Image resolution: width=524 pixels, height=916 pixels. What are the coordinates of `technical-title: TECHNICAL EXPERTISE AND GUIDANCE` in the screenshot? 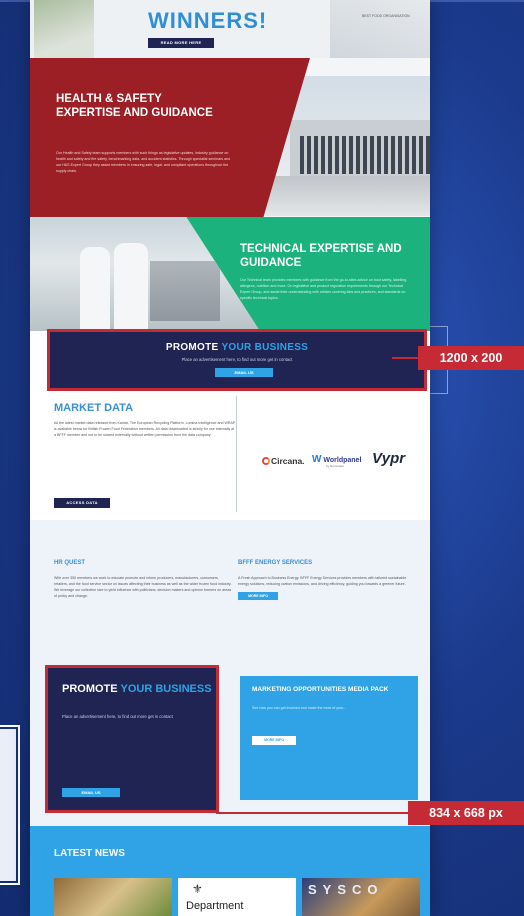 It's located at (321, 256).